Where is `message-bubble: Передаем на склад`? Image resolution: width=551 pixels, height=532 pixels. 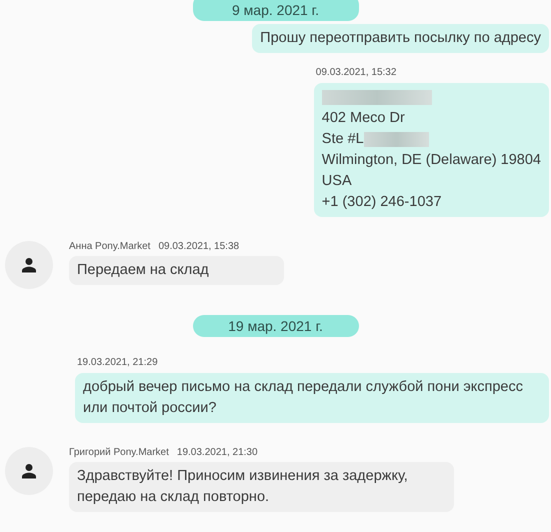 message-bubble: Передаем на склад is located at coordinates (176, 270).